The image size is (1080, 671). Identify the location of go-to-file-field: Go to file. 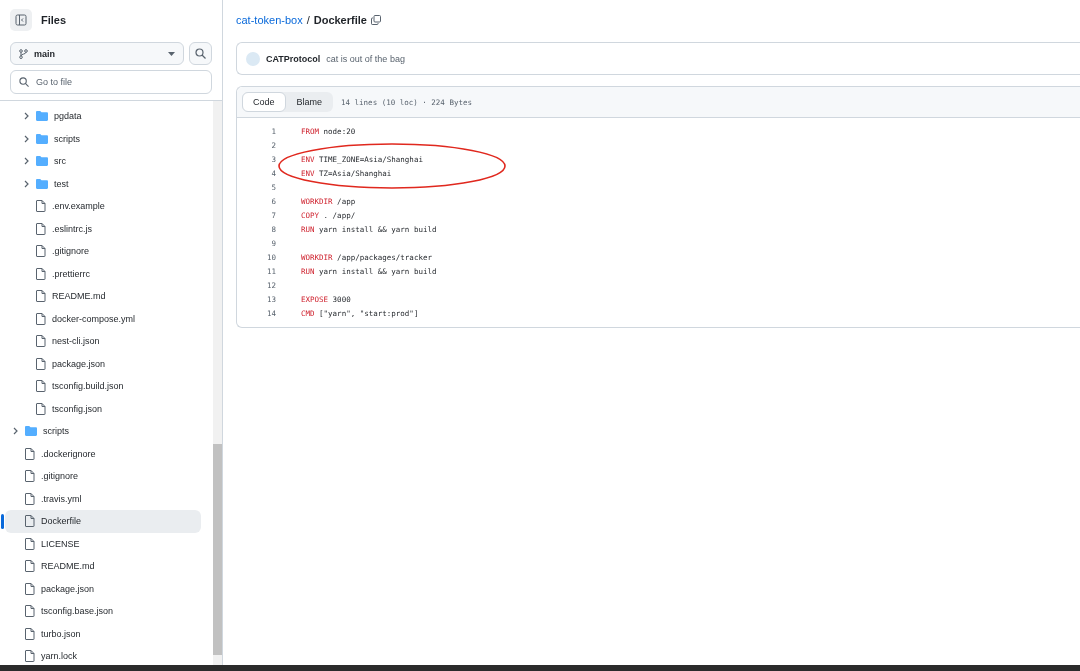
(111, 82).